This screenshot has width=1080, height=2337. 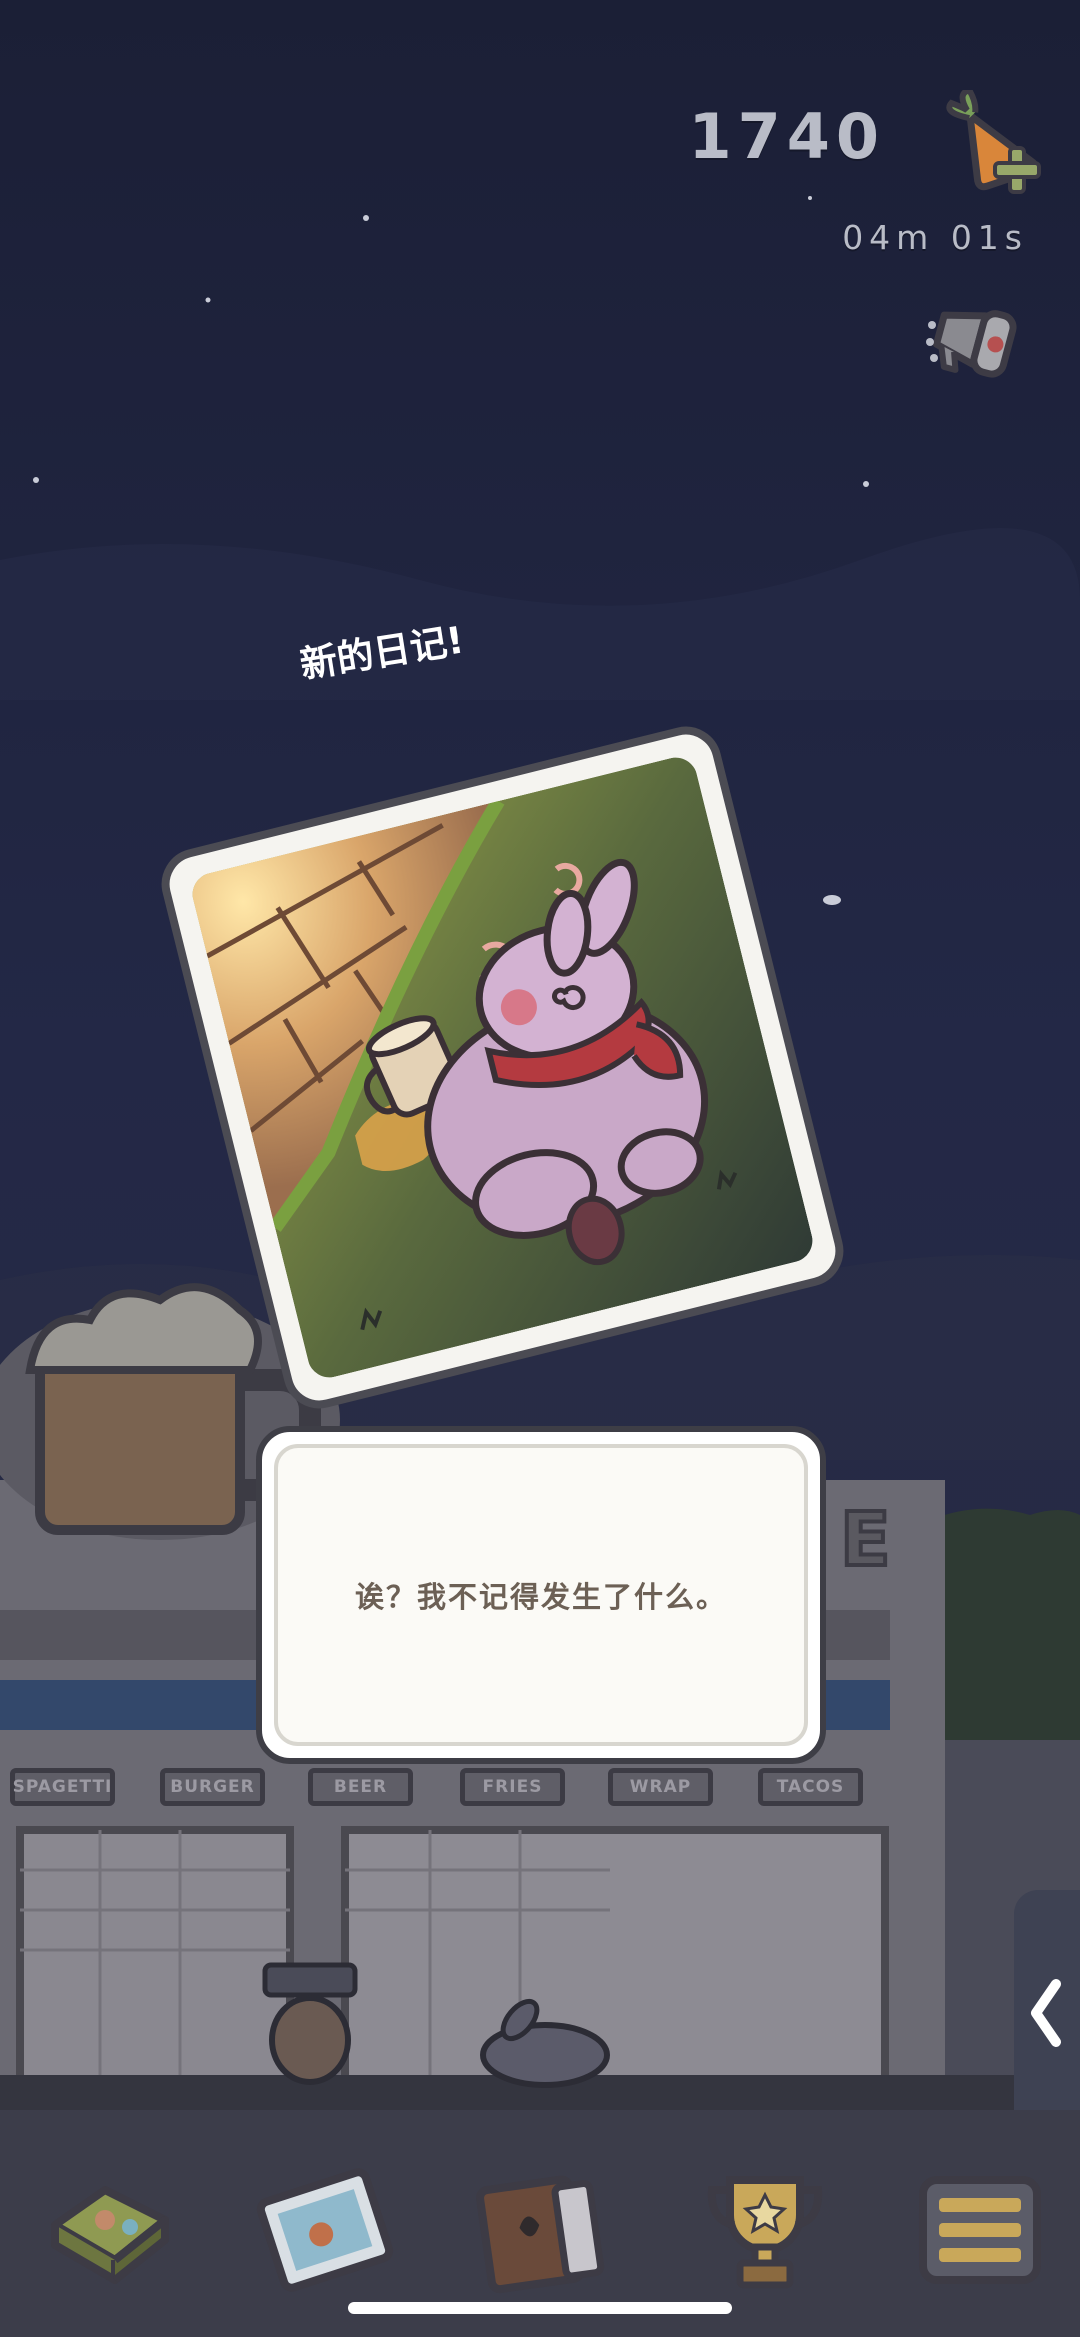 What do you see at coordinates (540, 2308) in the screenshot?
I see `home-indicator` at bounding box center [540, 2308].